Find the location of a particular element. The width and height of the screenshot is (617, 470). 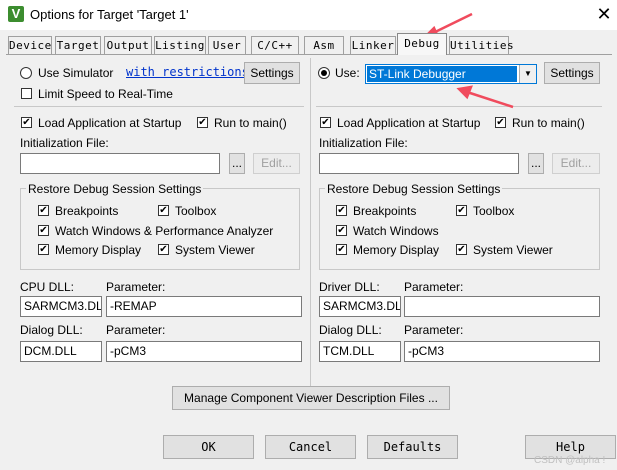

arrow-to-debugger-select is located at coordinates (485, 97).